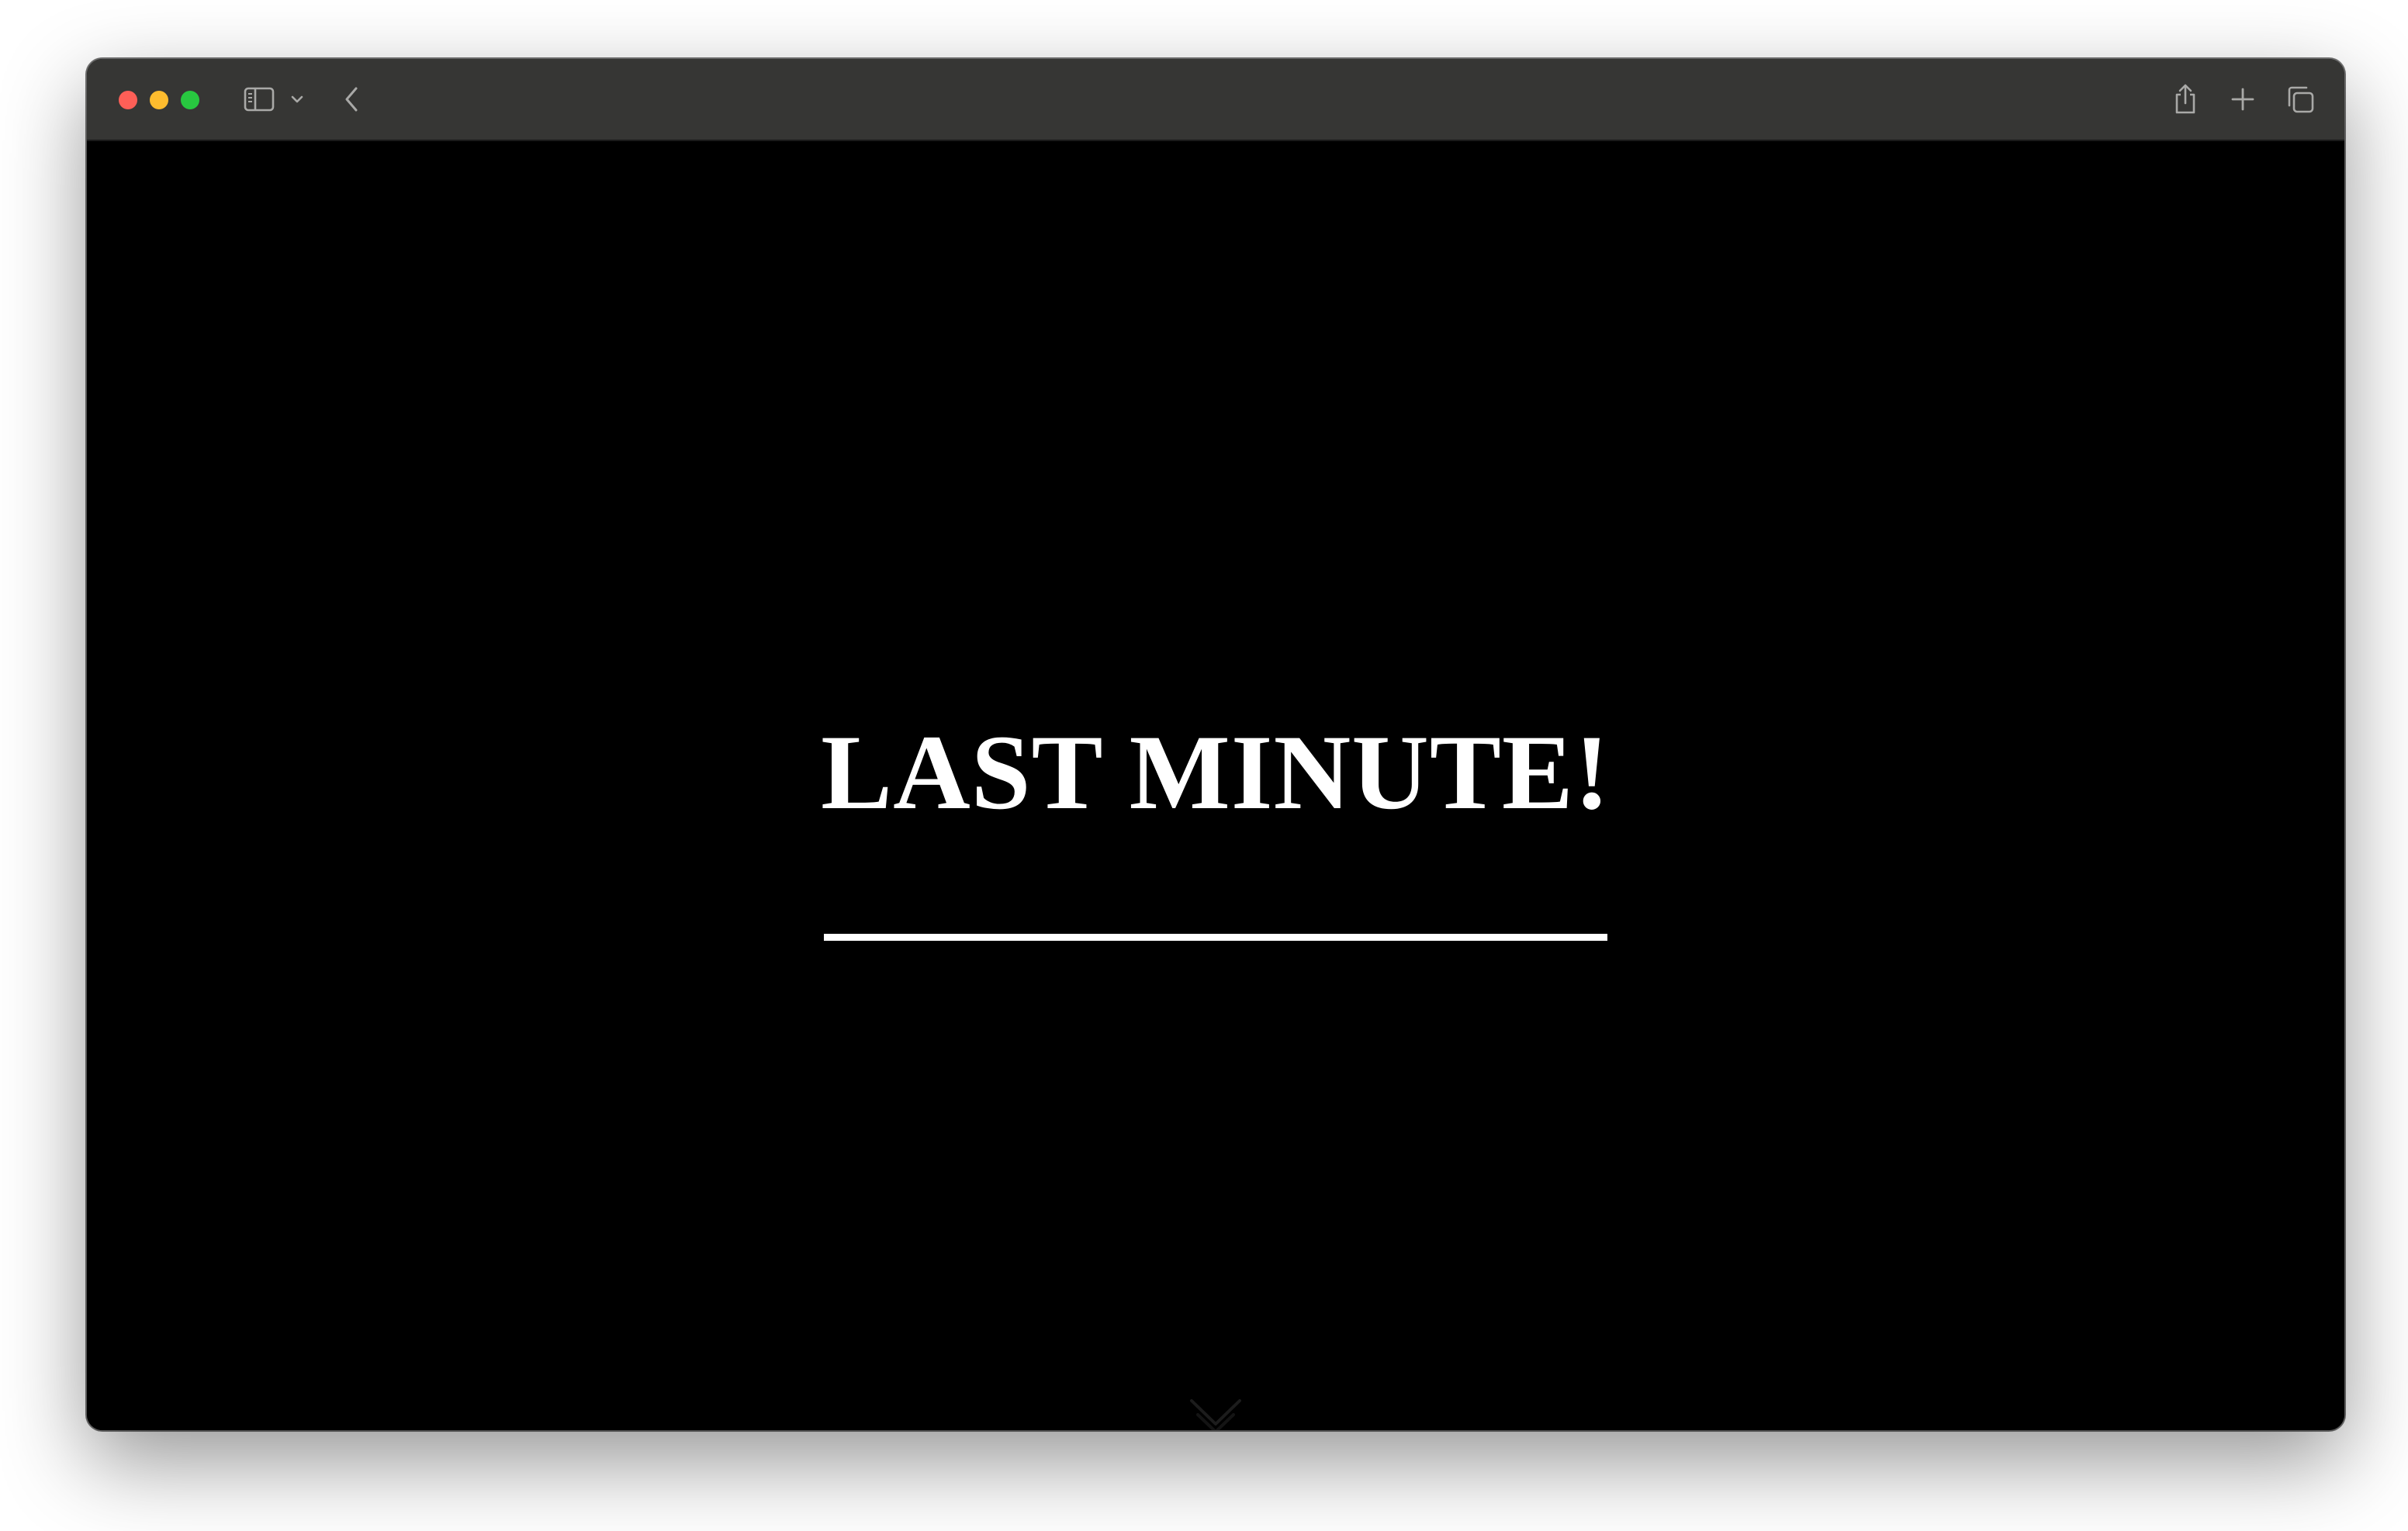  I want to click on share-icon, so click(2185, 99).